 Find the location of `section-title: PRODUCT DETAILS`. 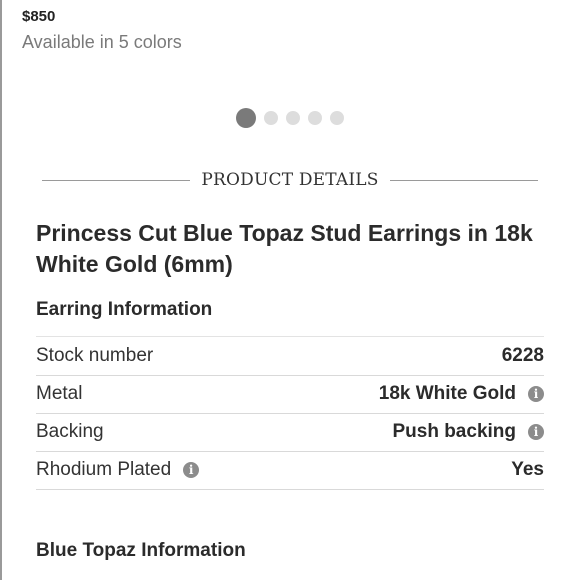

section-title: PRODUCT DETAILS is located at coordinates (290, 180).